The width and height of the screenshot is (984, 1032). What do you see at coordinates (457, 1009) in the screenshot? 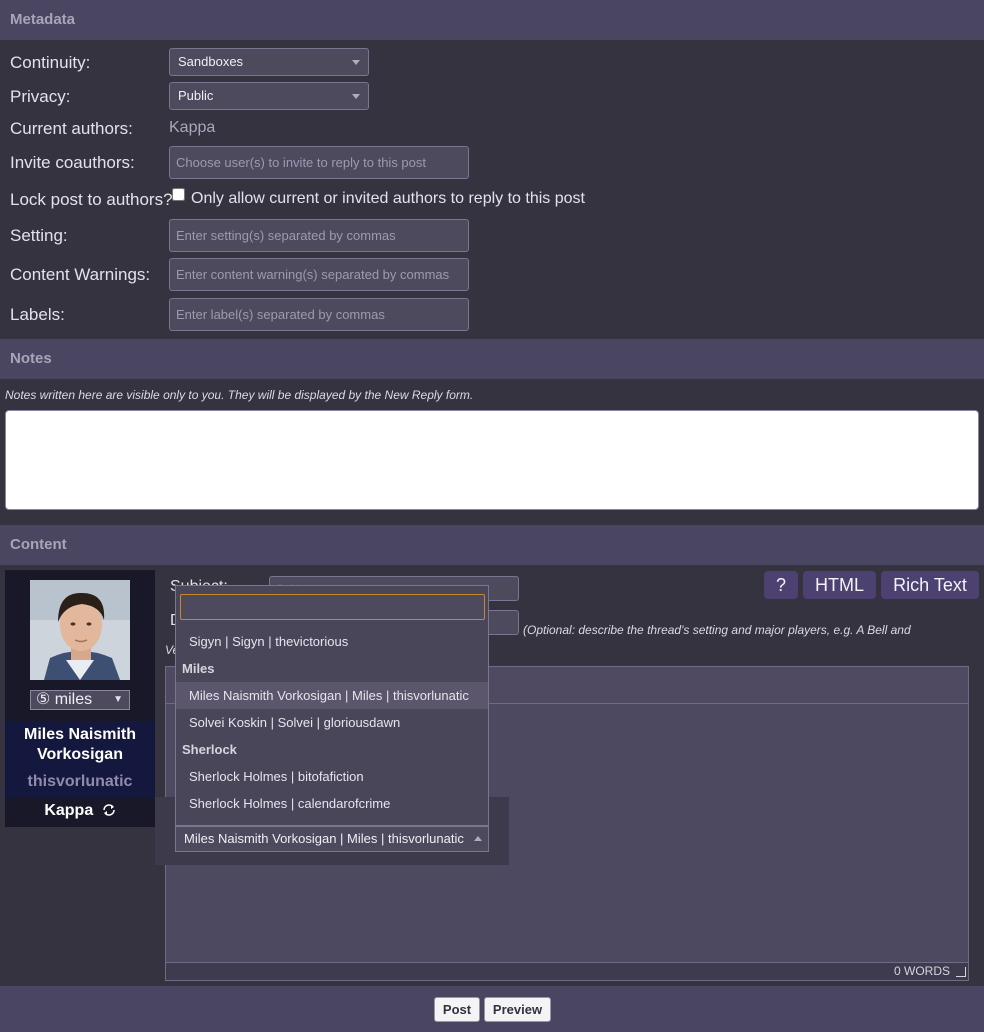
I see `post-button: Post` at bounding box center [457, 1009].